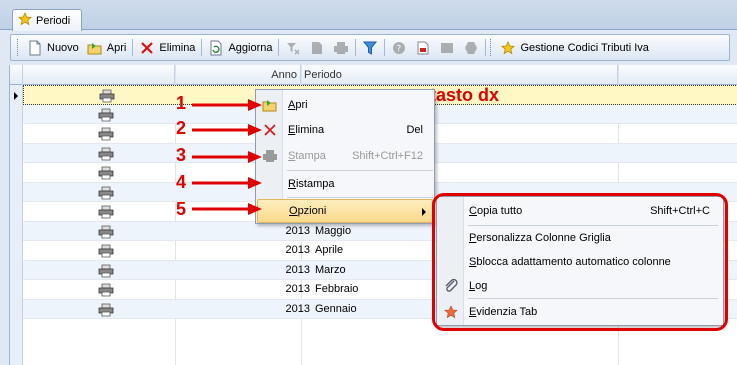 This screenshot has height=365, width=737. What do you see at coordinates (53, 20) in the screenshot?
I see `tab-label: Periodi` at bounding box center [53, 20].